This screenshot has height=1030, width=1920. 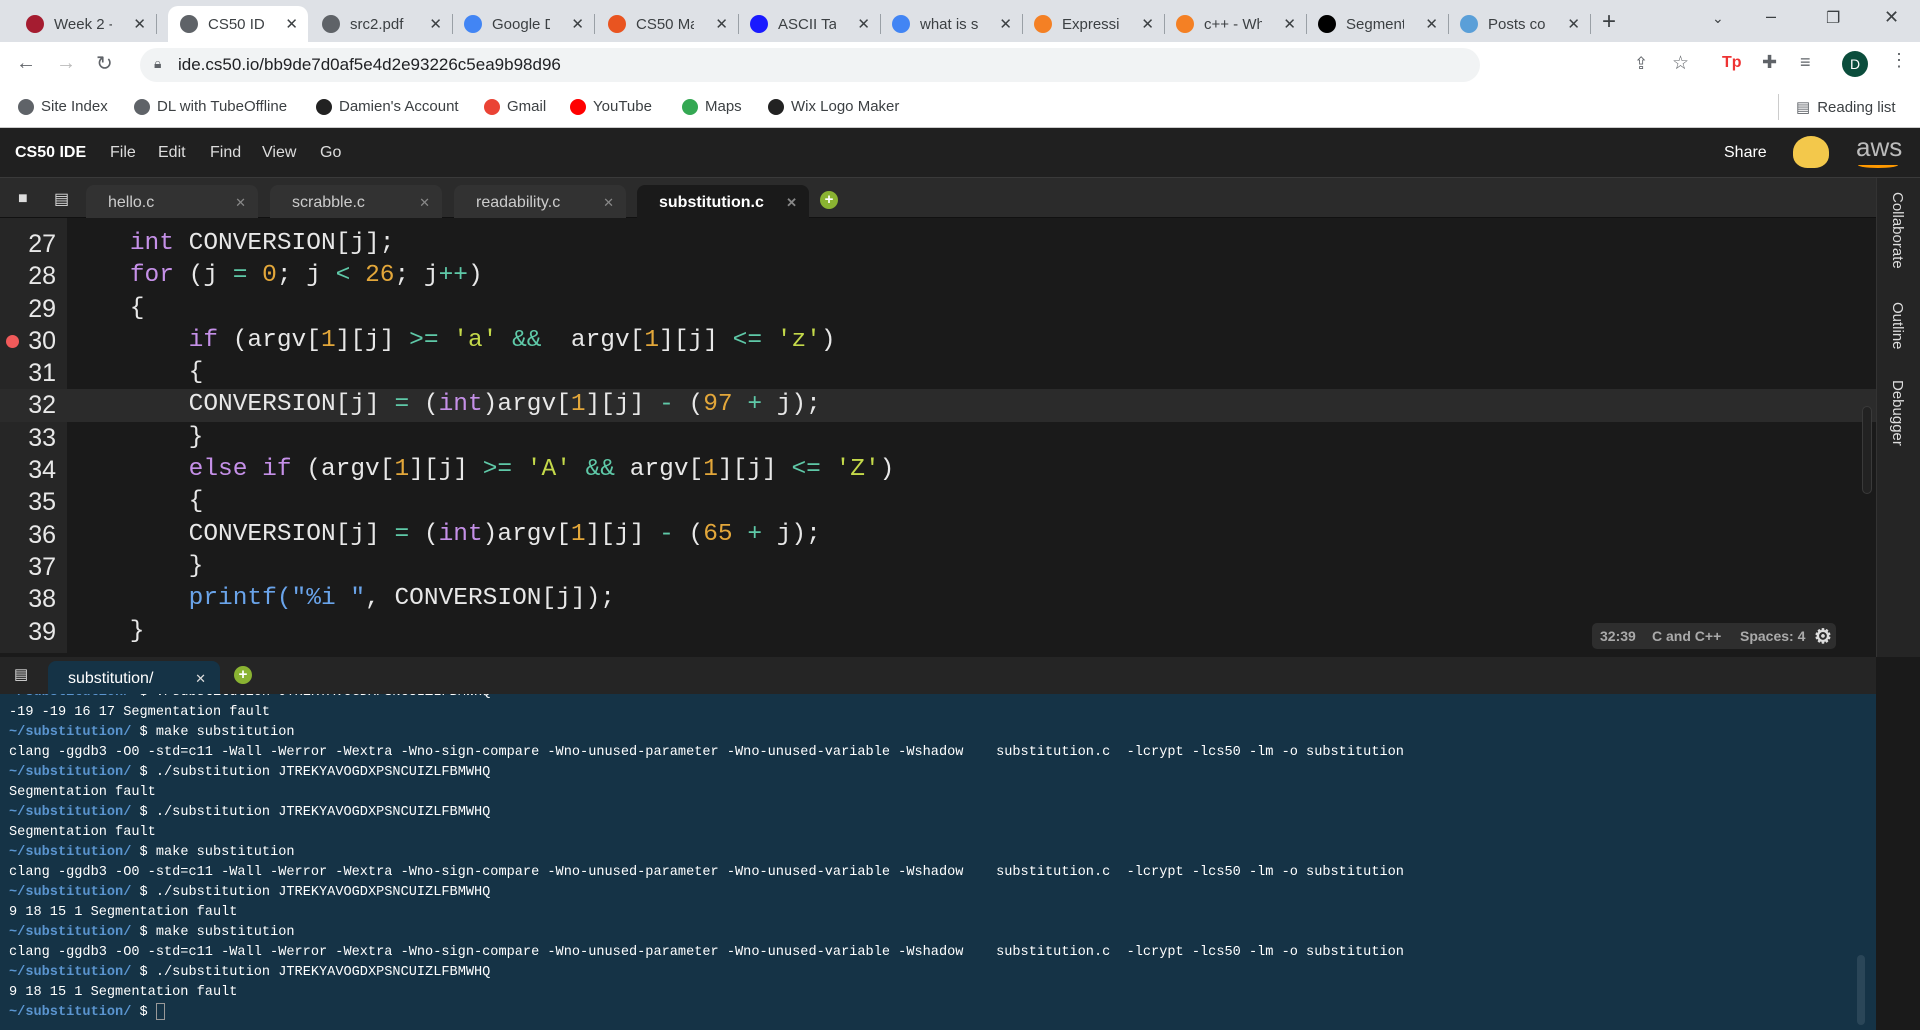 I want to click on browser-tab: CS50 Manual ✕, so click(x=667, y=24).